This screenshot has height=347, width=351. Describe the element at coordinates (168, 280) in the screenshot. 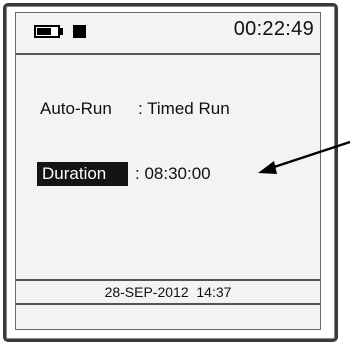

I see `footer-divider-top` at that location.